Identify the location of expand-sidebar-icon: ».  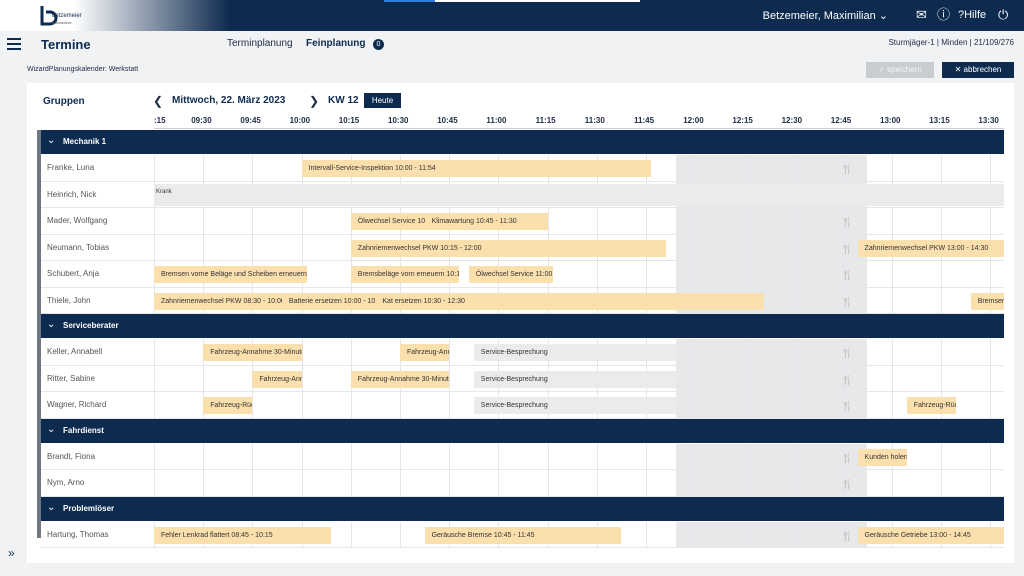
(11, 553).